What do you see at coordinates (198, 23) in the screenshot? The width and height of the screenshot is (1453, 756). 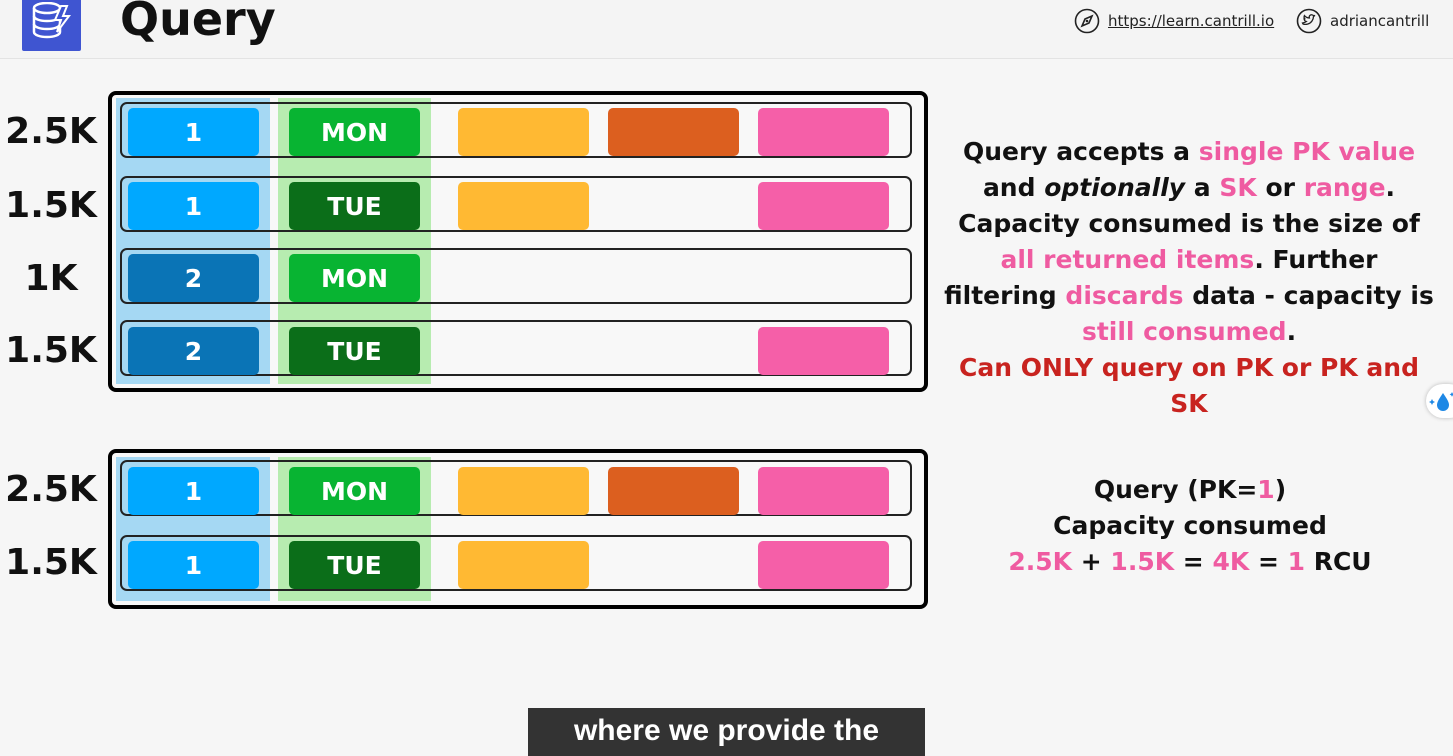 I see `page-title: Query` at bounding box center [198, 23].